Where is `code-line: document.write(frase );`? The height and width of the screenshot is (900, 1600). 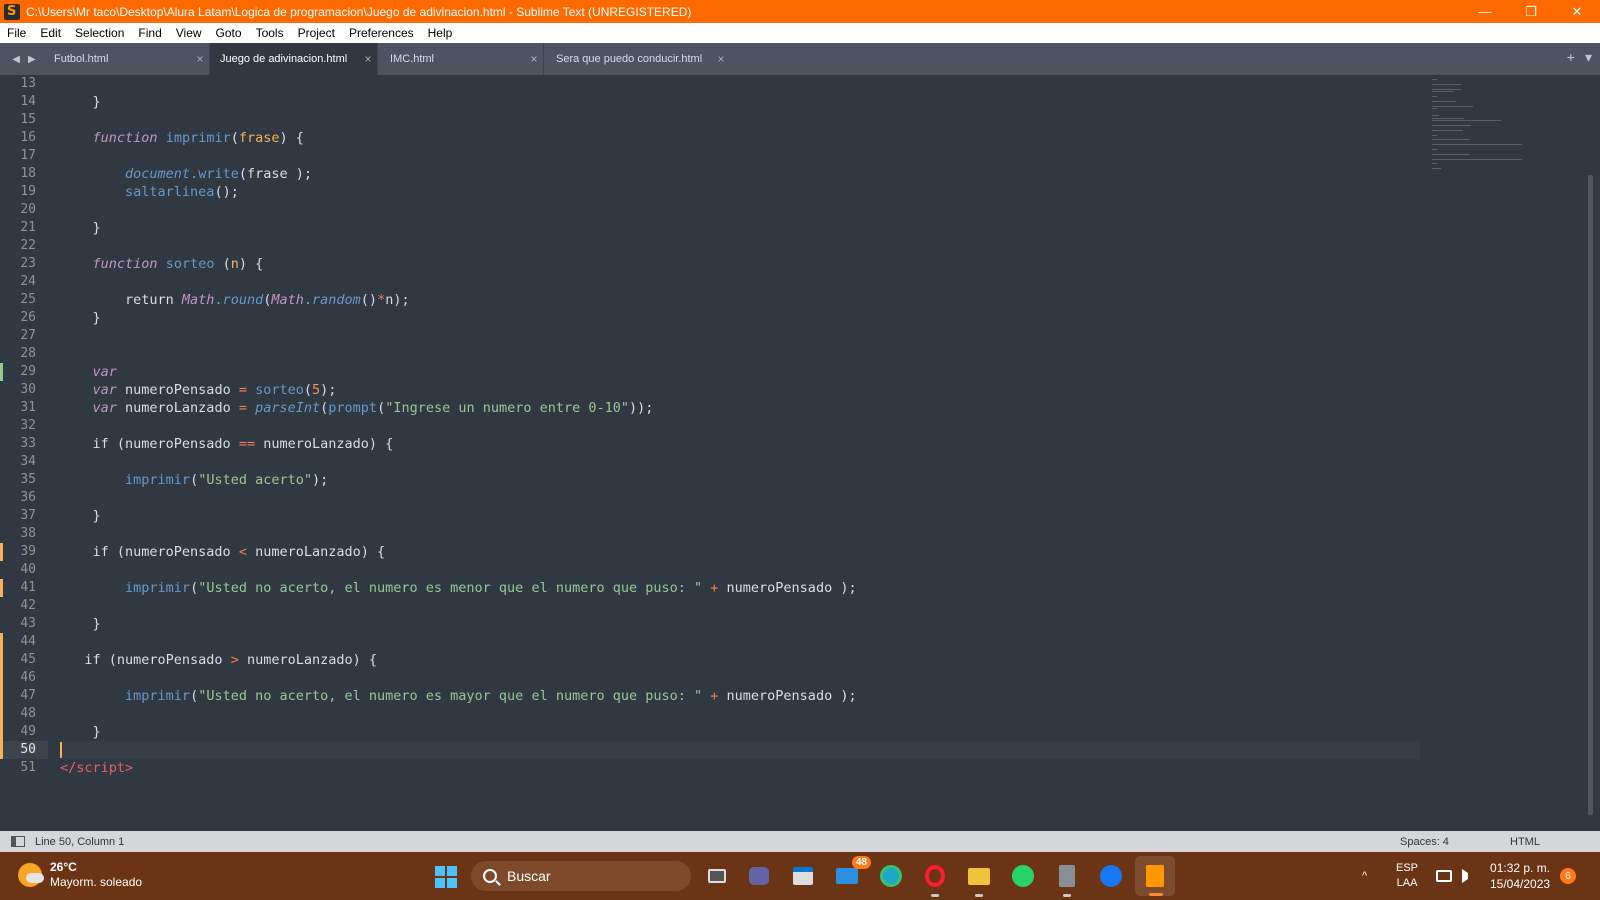
code-line: document.write(frase ); is located at coordinates (740, 174).